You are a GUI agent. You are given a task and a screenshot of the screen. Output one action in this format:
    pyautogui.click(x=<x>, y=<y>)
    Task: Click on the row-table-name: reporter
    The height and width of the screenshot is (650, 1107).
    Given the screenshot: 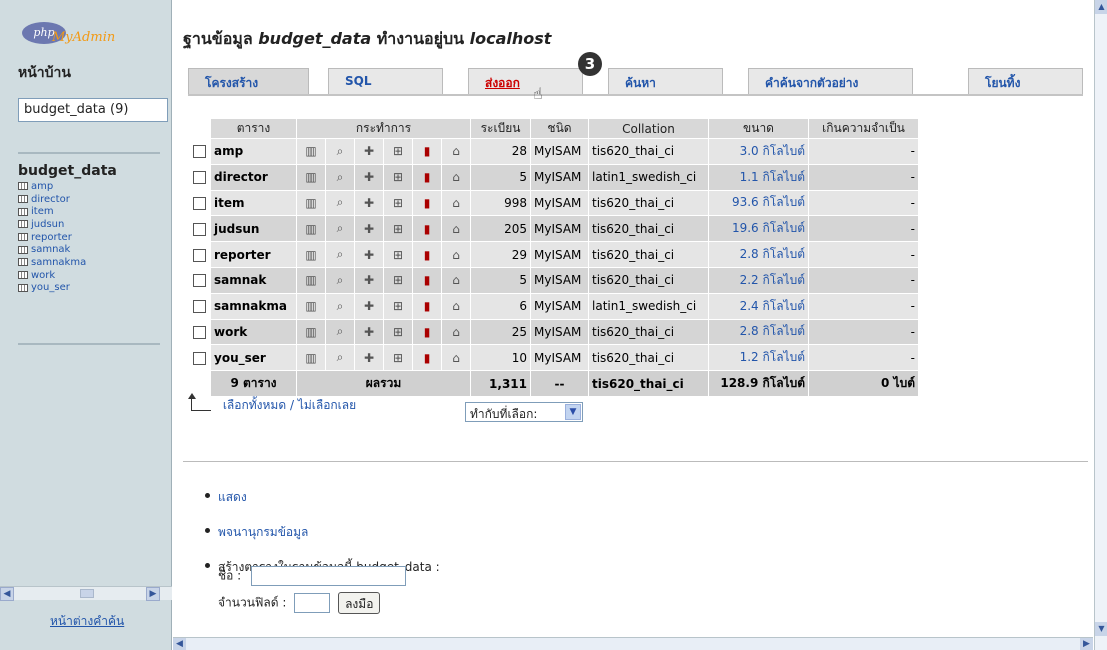 What is the action you would take?
    pyautogui.click(x=253, y=254)
    